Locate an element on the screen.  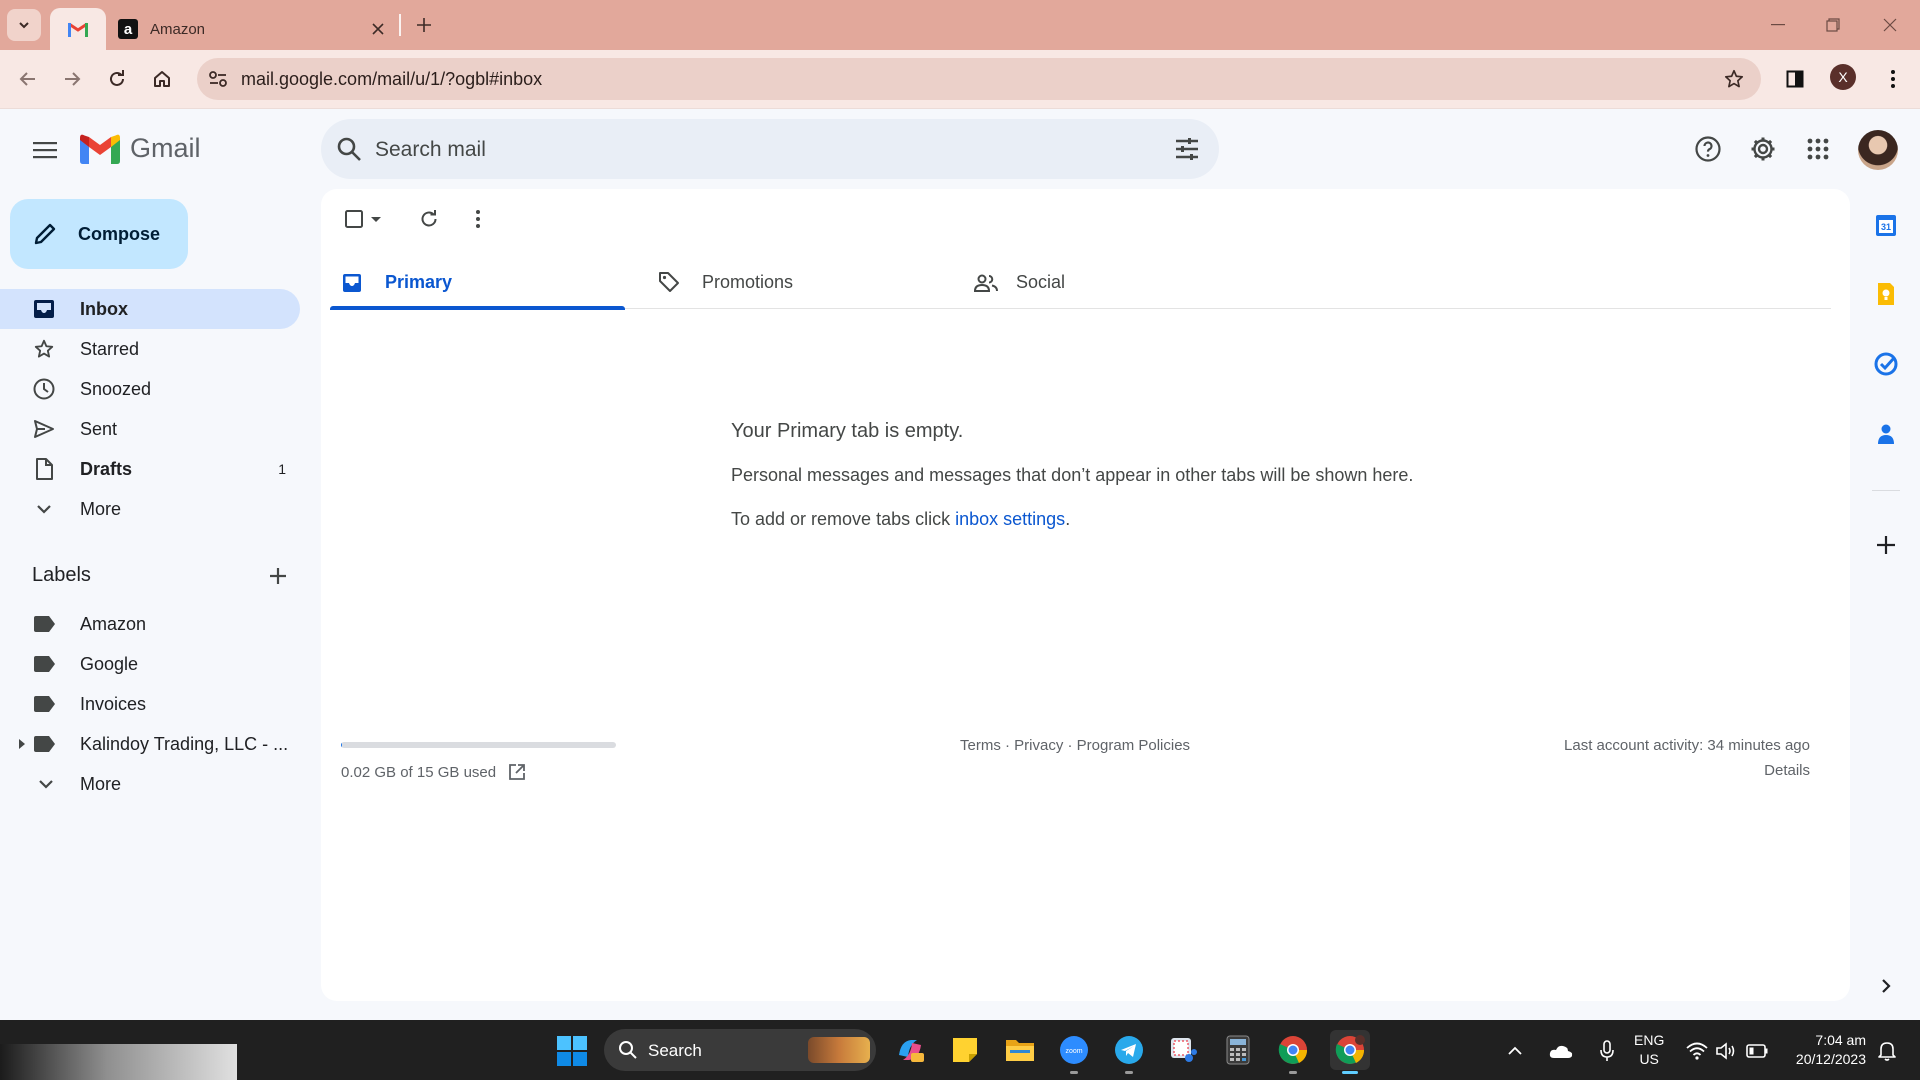
microphone-icon is located at coordinates (1607, 1051).